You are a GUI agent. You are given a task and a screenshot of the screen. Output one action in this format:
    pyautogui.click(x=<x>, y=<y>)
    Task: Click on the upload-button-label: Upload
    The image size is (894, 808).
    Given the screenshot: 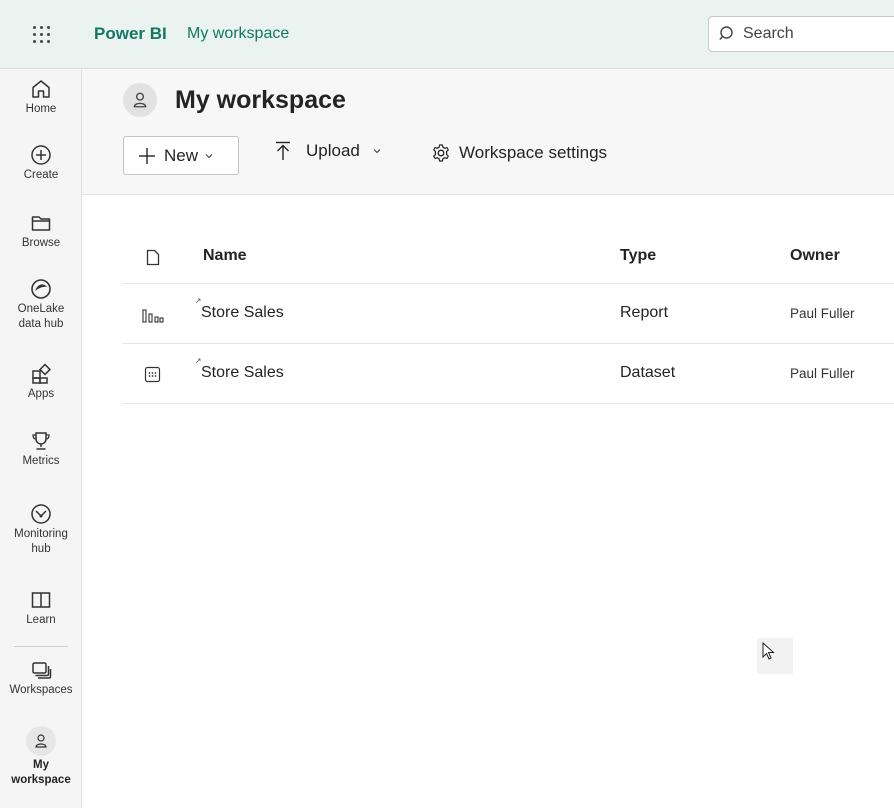 What is the action you would take?
    pyautogui.click(x=333, y=150)
    